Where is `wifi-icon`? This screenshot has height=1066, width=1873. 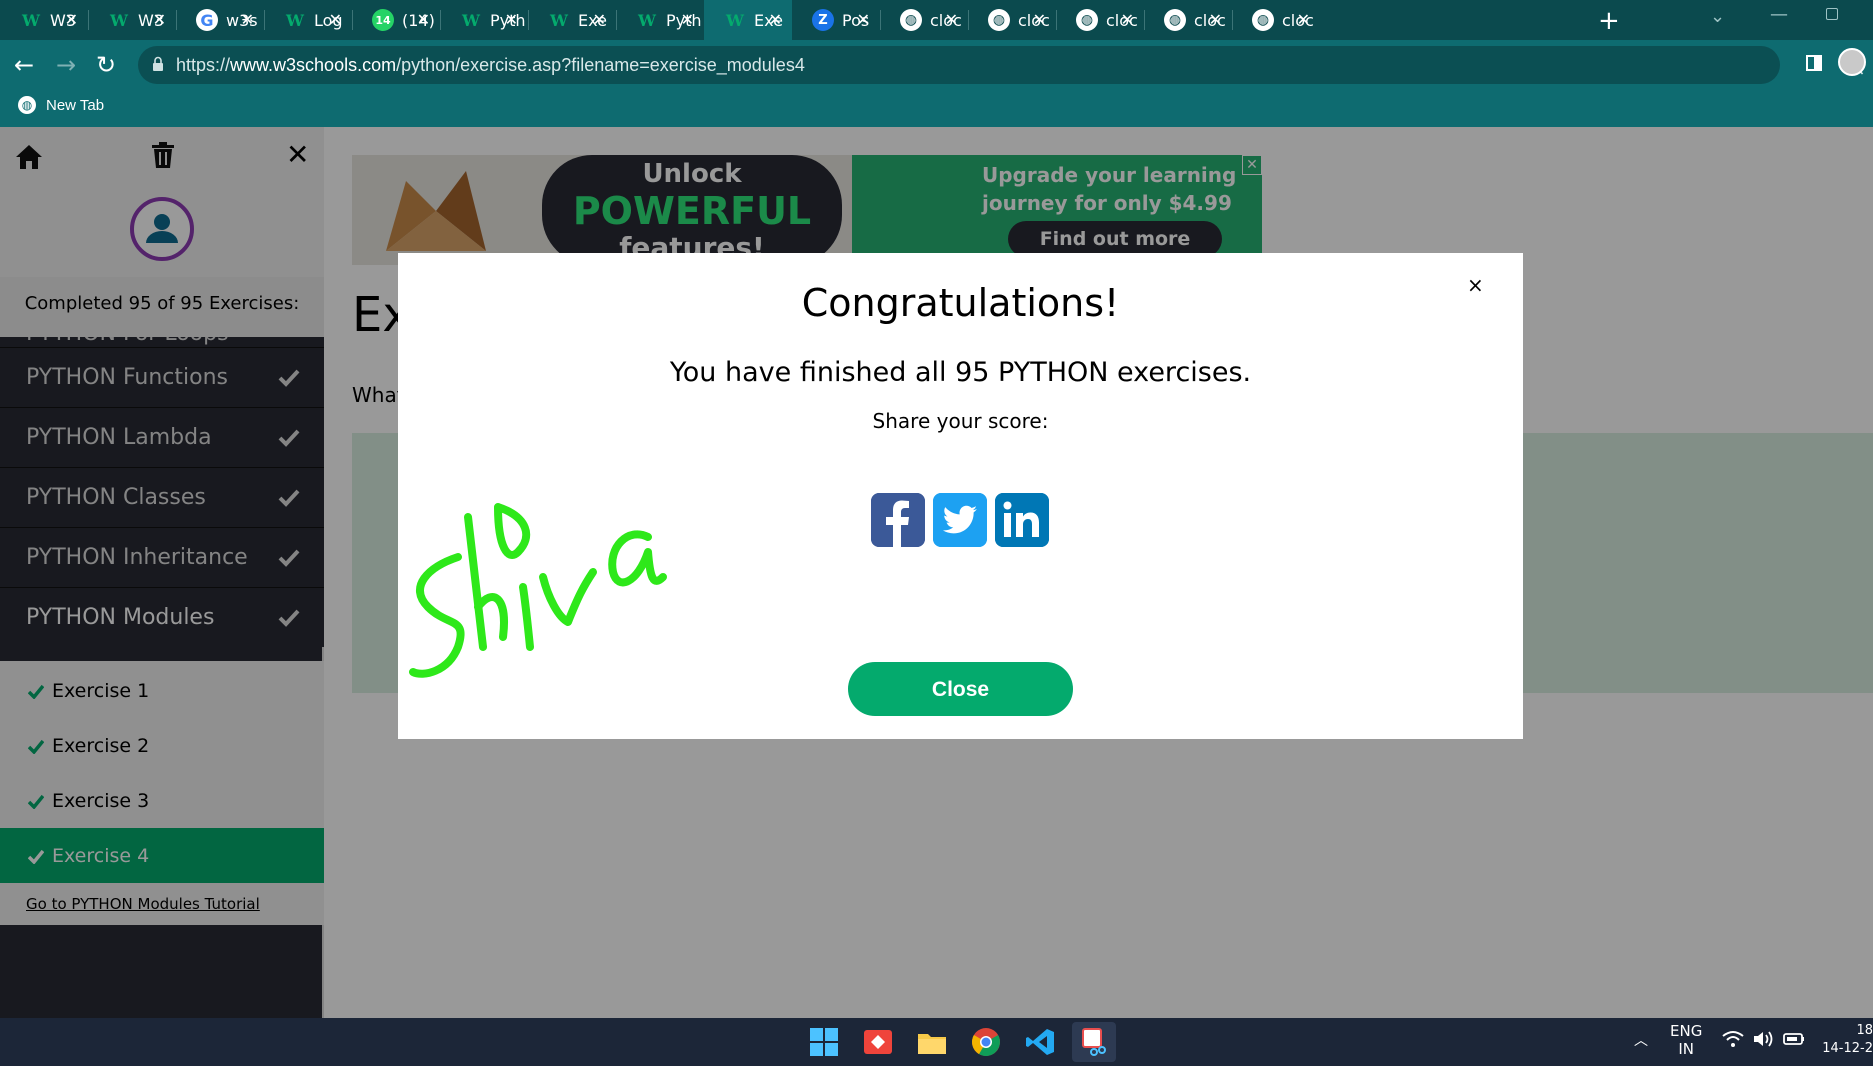
wifi-icon is located at coordinates (1733, 1039).